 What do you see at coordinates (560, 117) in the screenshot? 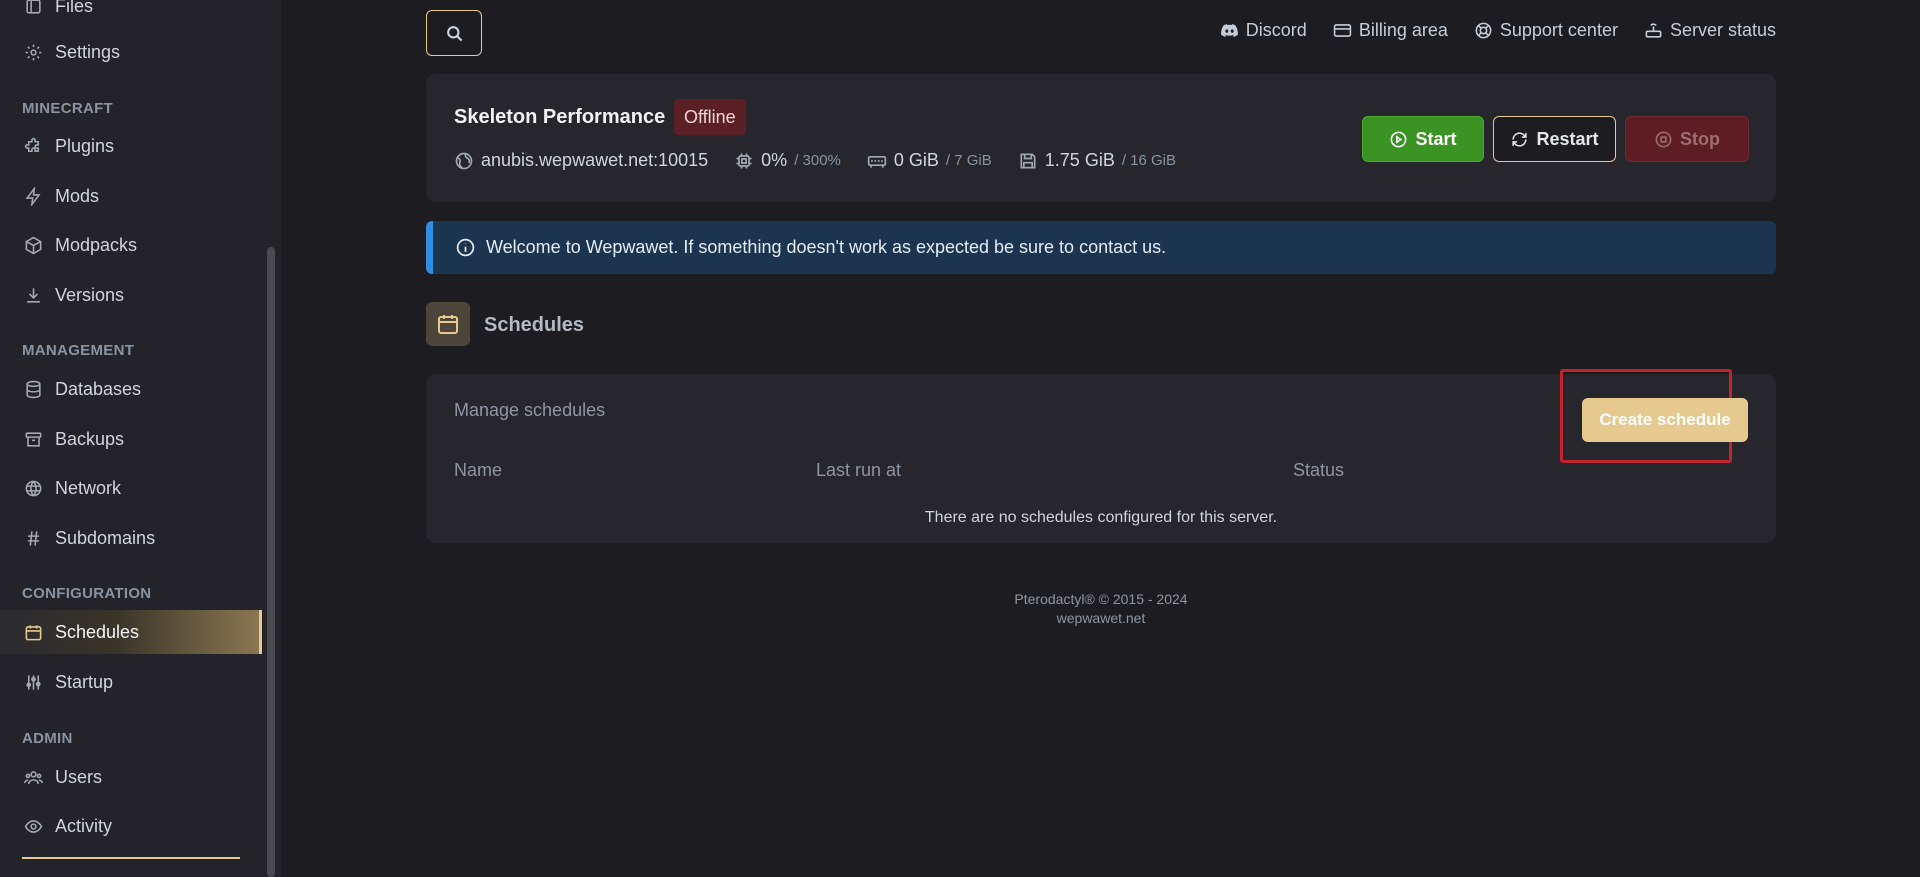
I see `server-name: Skeleton Performance` at bounding box center [560, 117].